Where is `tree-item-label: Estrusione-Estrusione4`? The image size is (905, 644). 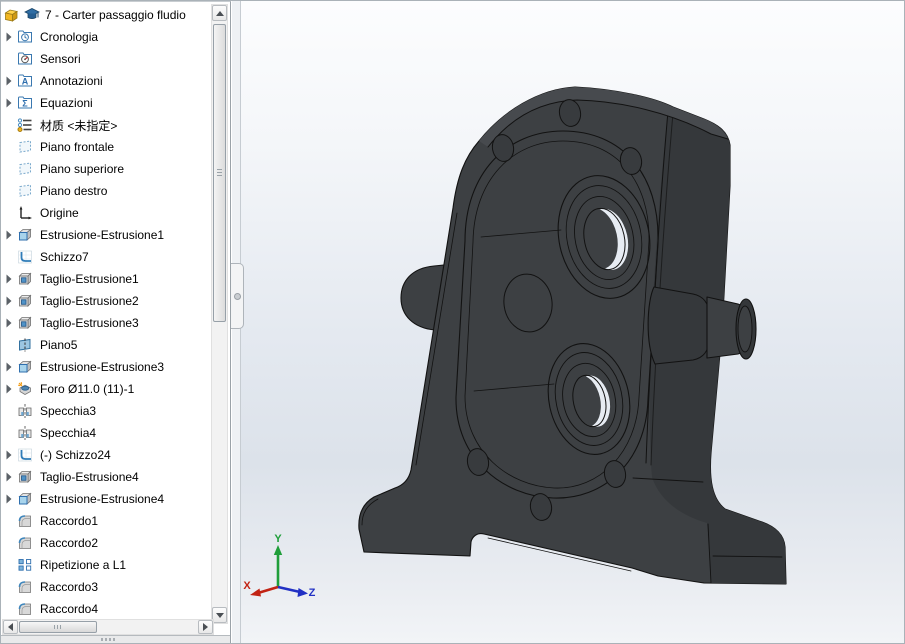 tree-item-label: Estrusione-Estrusione4 is located at coordinates (102, 499).